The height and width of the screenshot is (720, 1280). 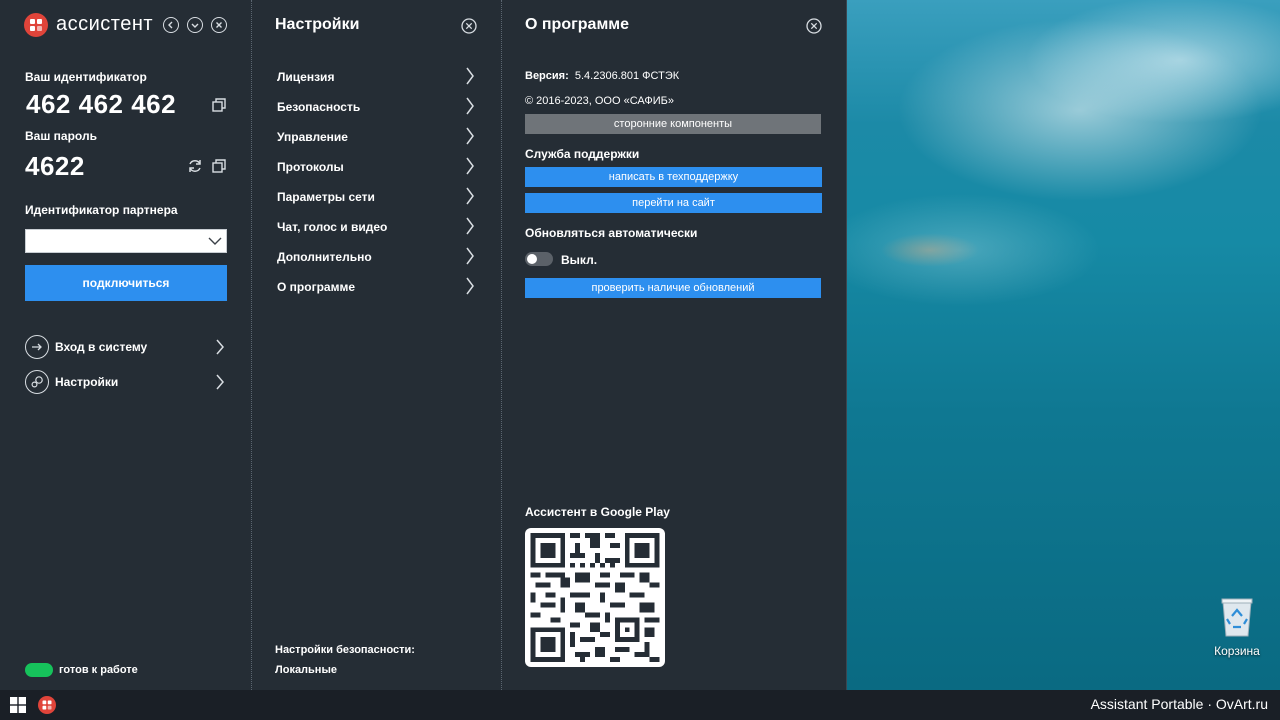 What do you see at coordinates (627, 76) in the screenshot?
I see `version-value: 5.4.2306.801 ФСТЭК` at bounding box center [627, 76].